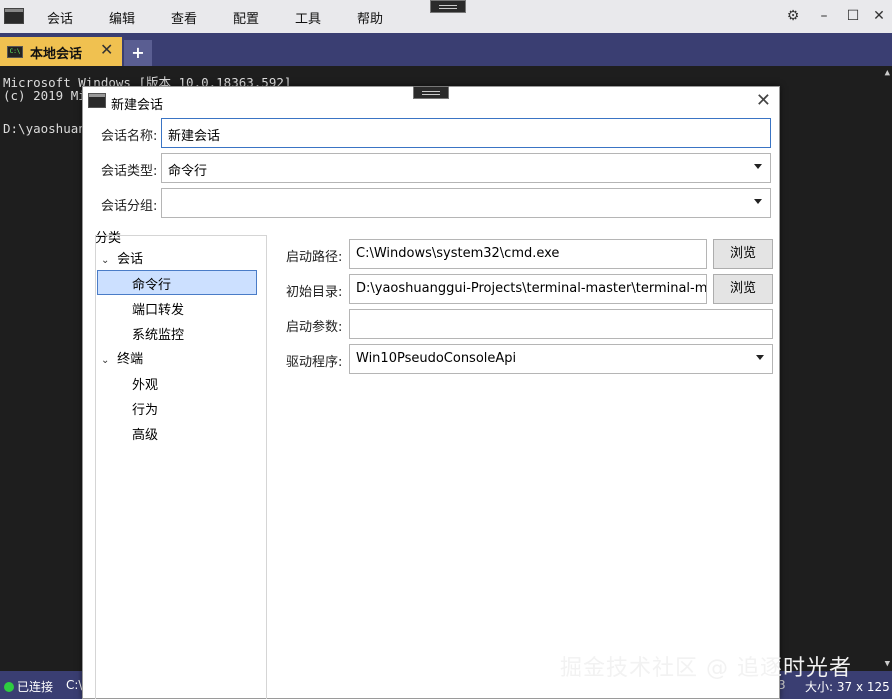  I want to click on scroll-up-icon: ▲, so click(887, 73).